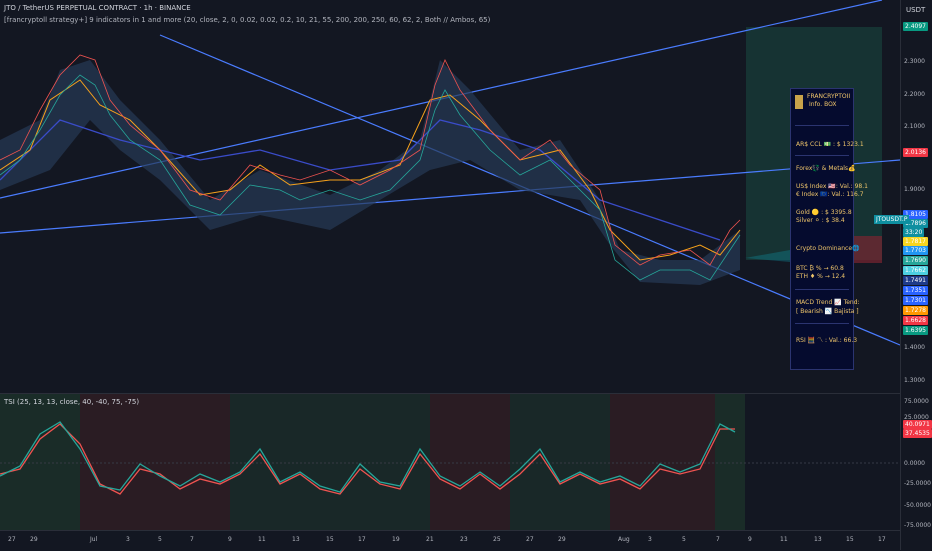 This screenshot has height=551, width=932. What do you see at coordinates (430, 539) in the screenshot?
I see `date-tick: 21` at bounding box center [430, 539].